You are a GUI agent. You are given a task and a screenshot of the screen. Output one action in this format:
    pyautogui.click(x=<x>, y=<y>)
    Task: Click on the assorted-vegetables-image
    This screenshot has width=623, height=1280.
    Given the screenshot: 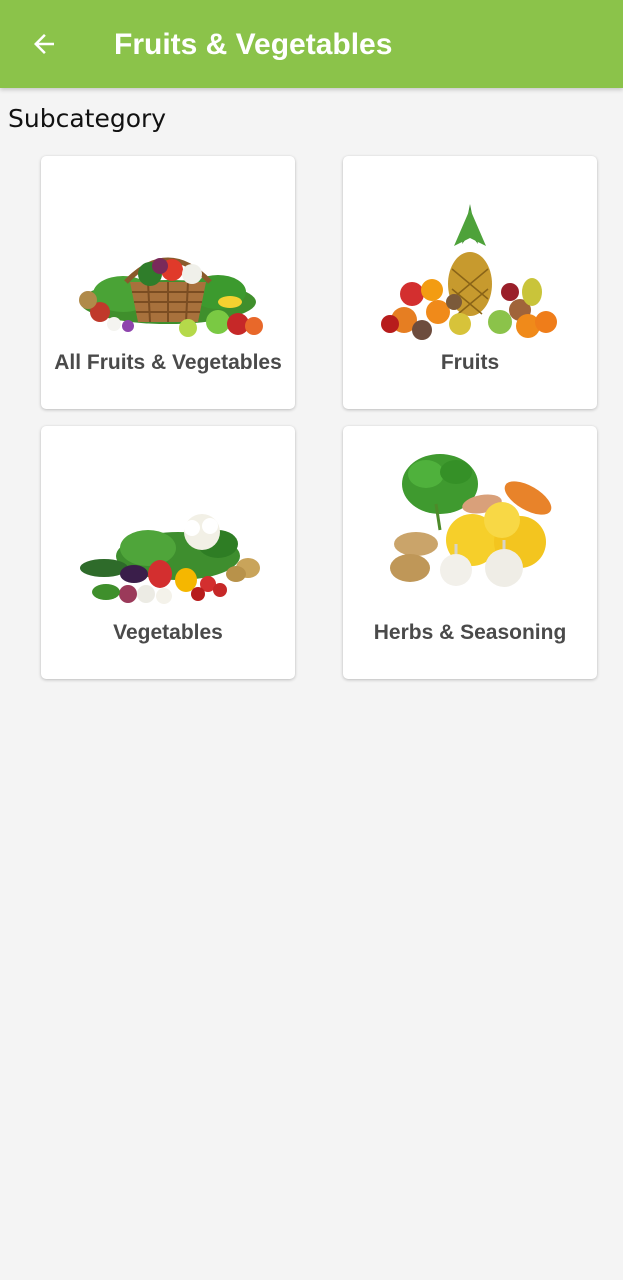 What is the action you would take?
    pyautogui.click(x=170, y=559)
    